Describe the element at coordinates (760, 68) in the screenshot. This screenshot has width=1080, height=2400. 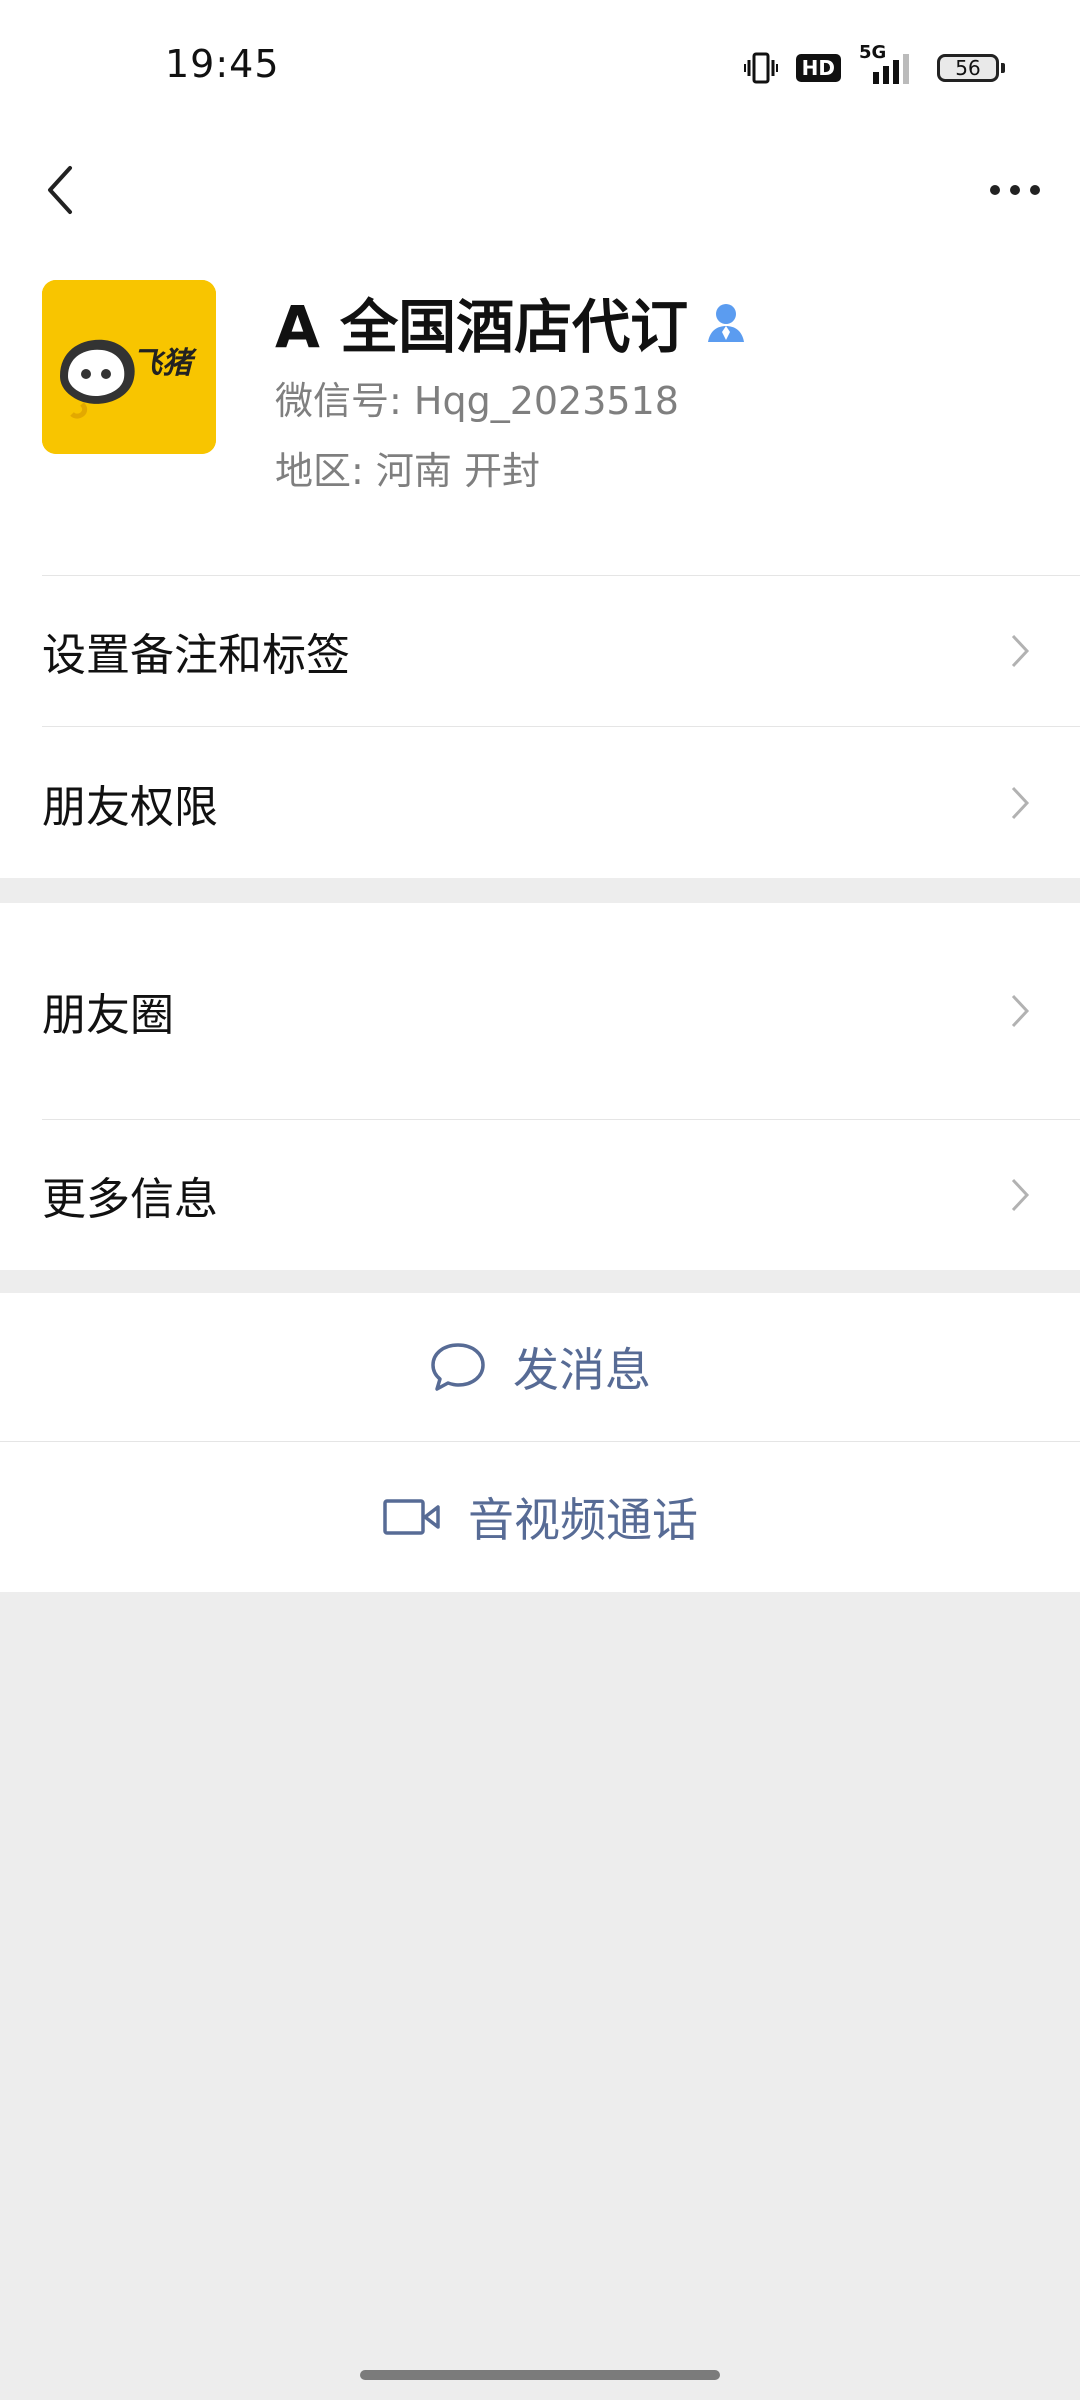
I see `vibrate-icon` at that location.